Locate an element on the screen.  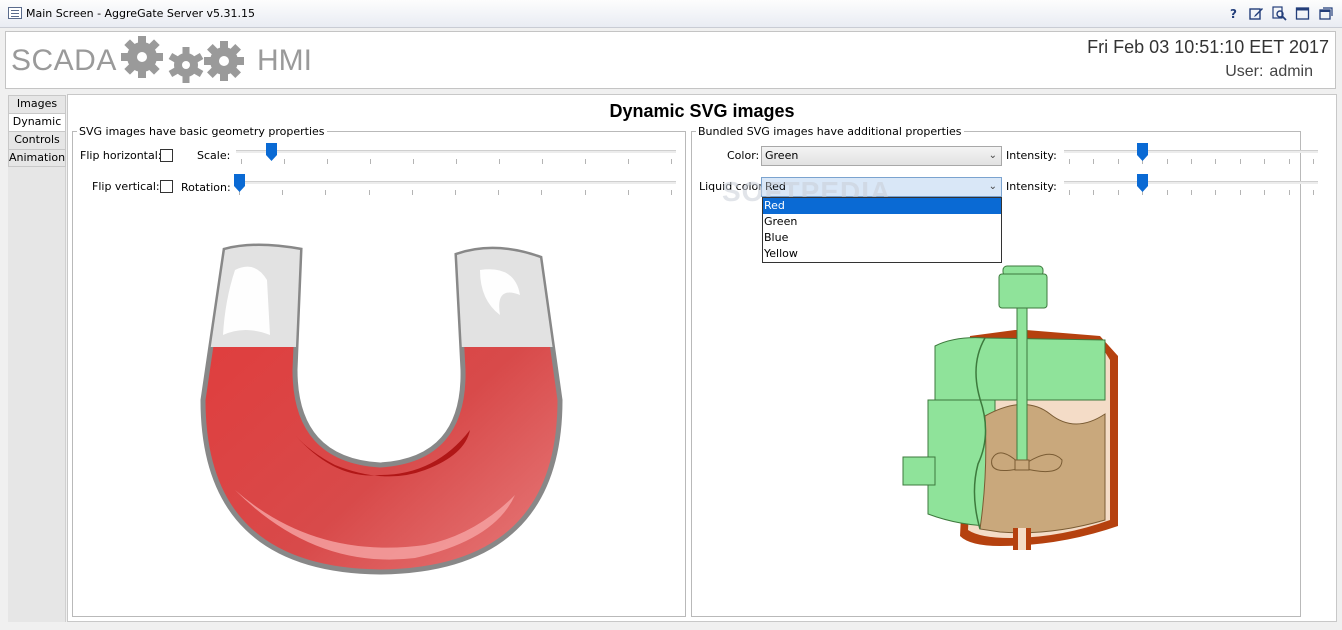
app-icon is located at coordinates (15, 13).